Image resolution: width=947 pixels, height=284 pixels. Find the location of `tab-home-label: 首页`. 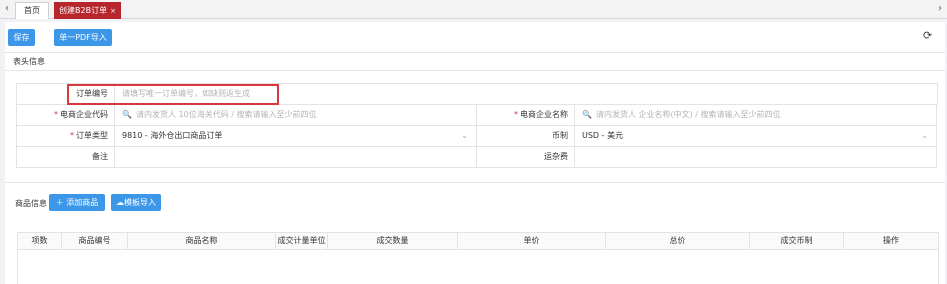

tab-home-label: 首页 is located at coordinates (32, 10).